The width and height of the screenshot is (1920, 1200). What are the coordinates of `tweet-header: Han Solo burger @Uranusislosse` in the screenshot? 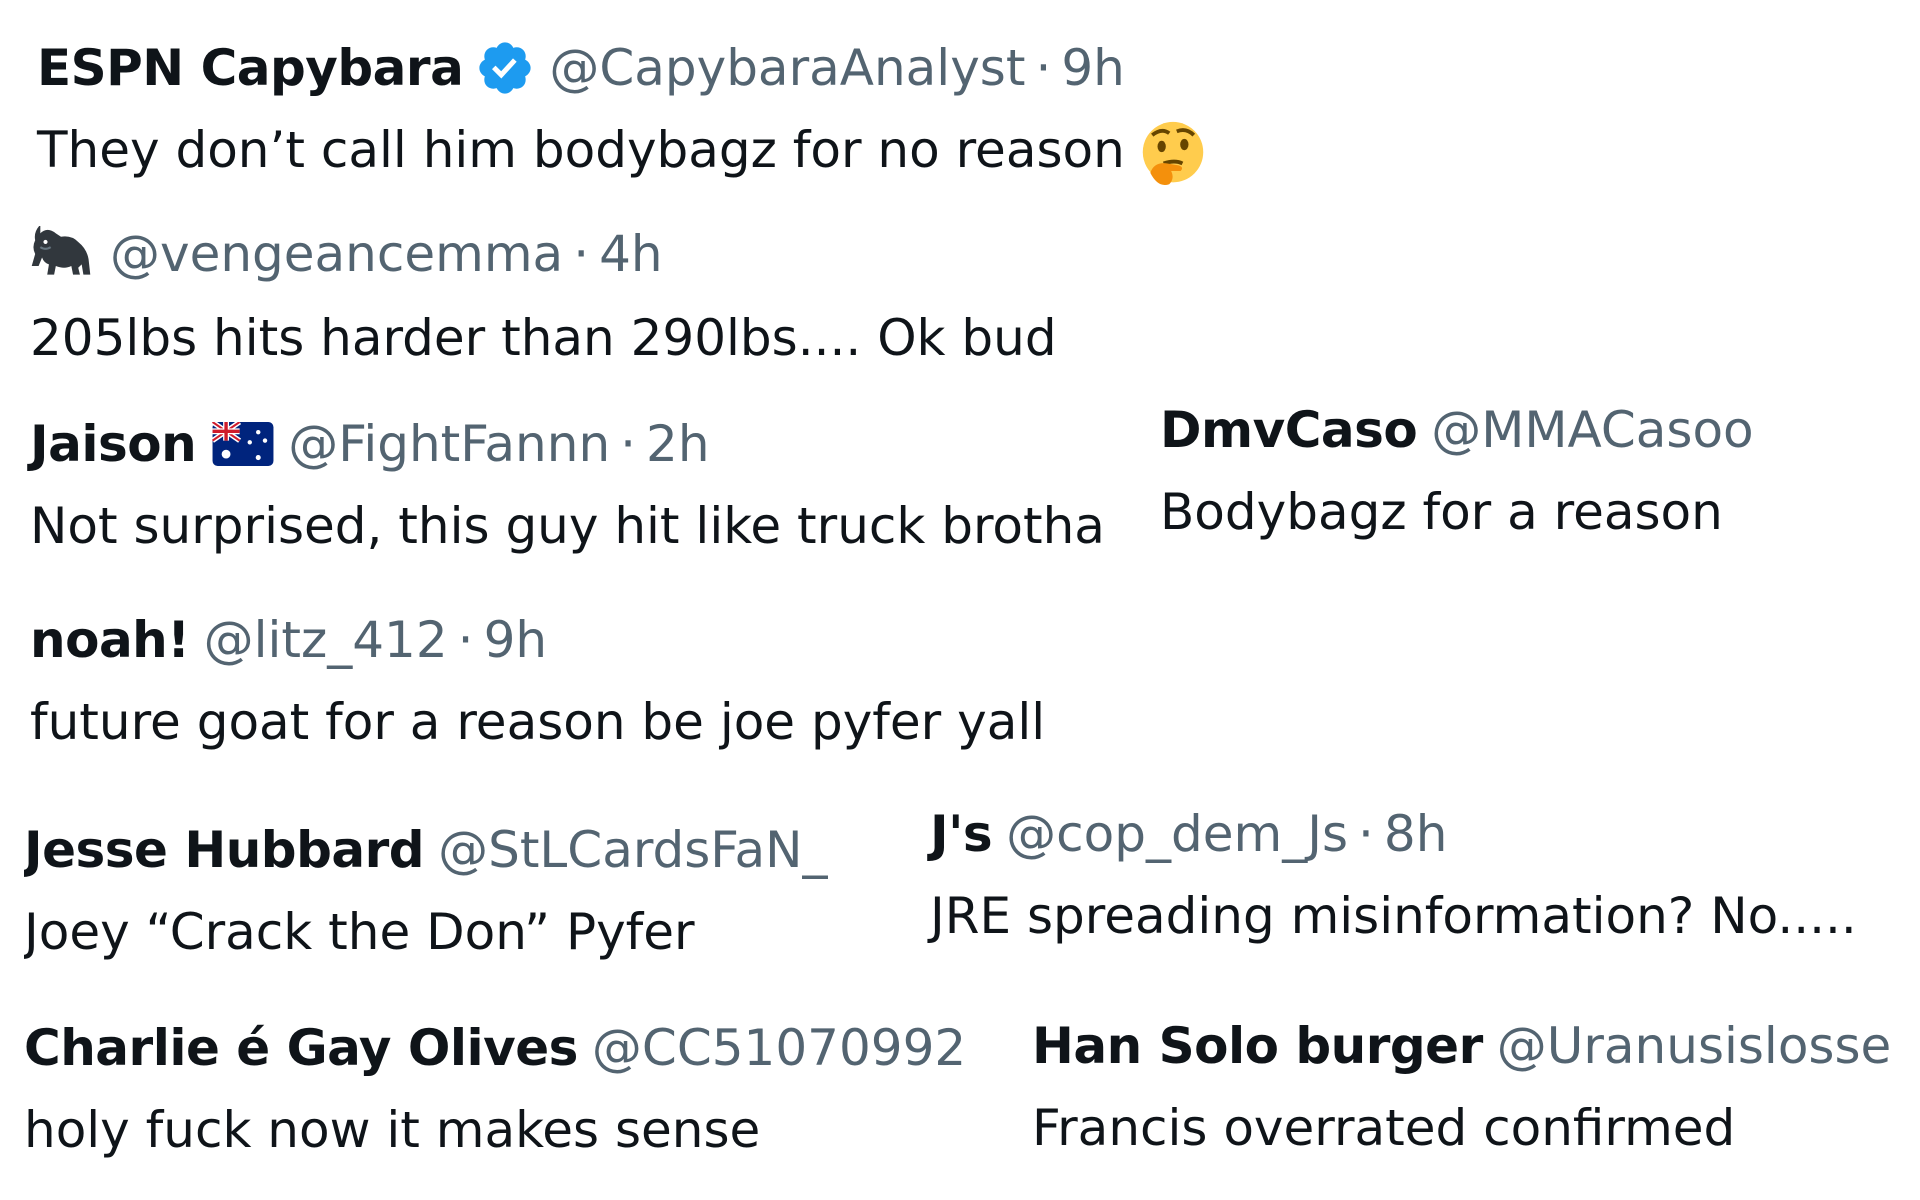 It's located at (1476, 1046).